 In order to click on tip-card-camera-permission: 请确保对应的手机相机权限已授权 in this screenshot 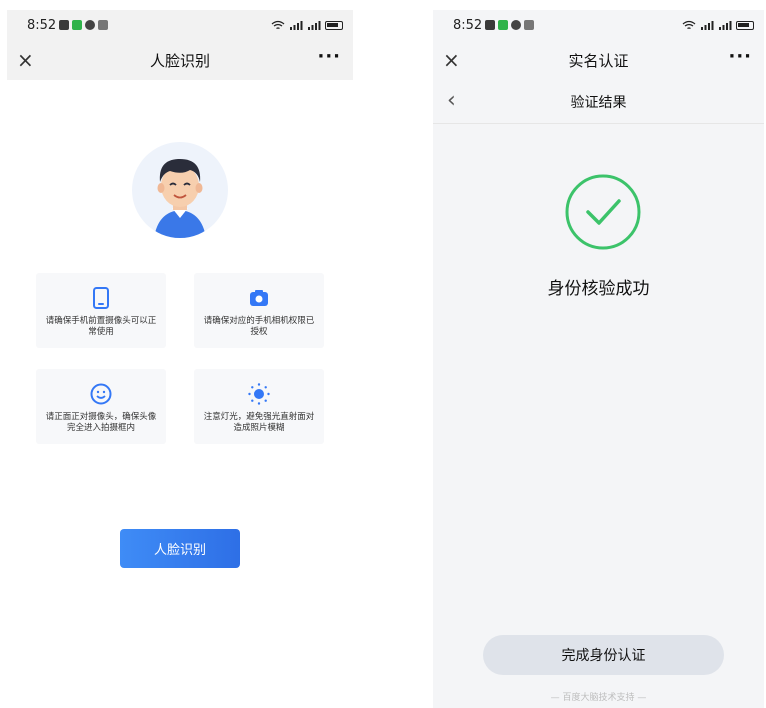, I will do `click(259, 310)`.